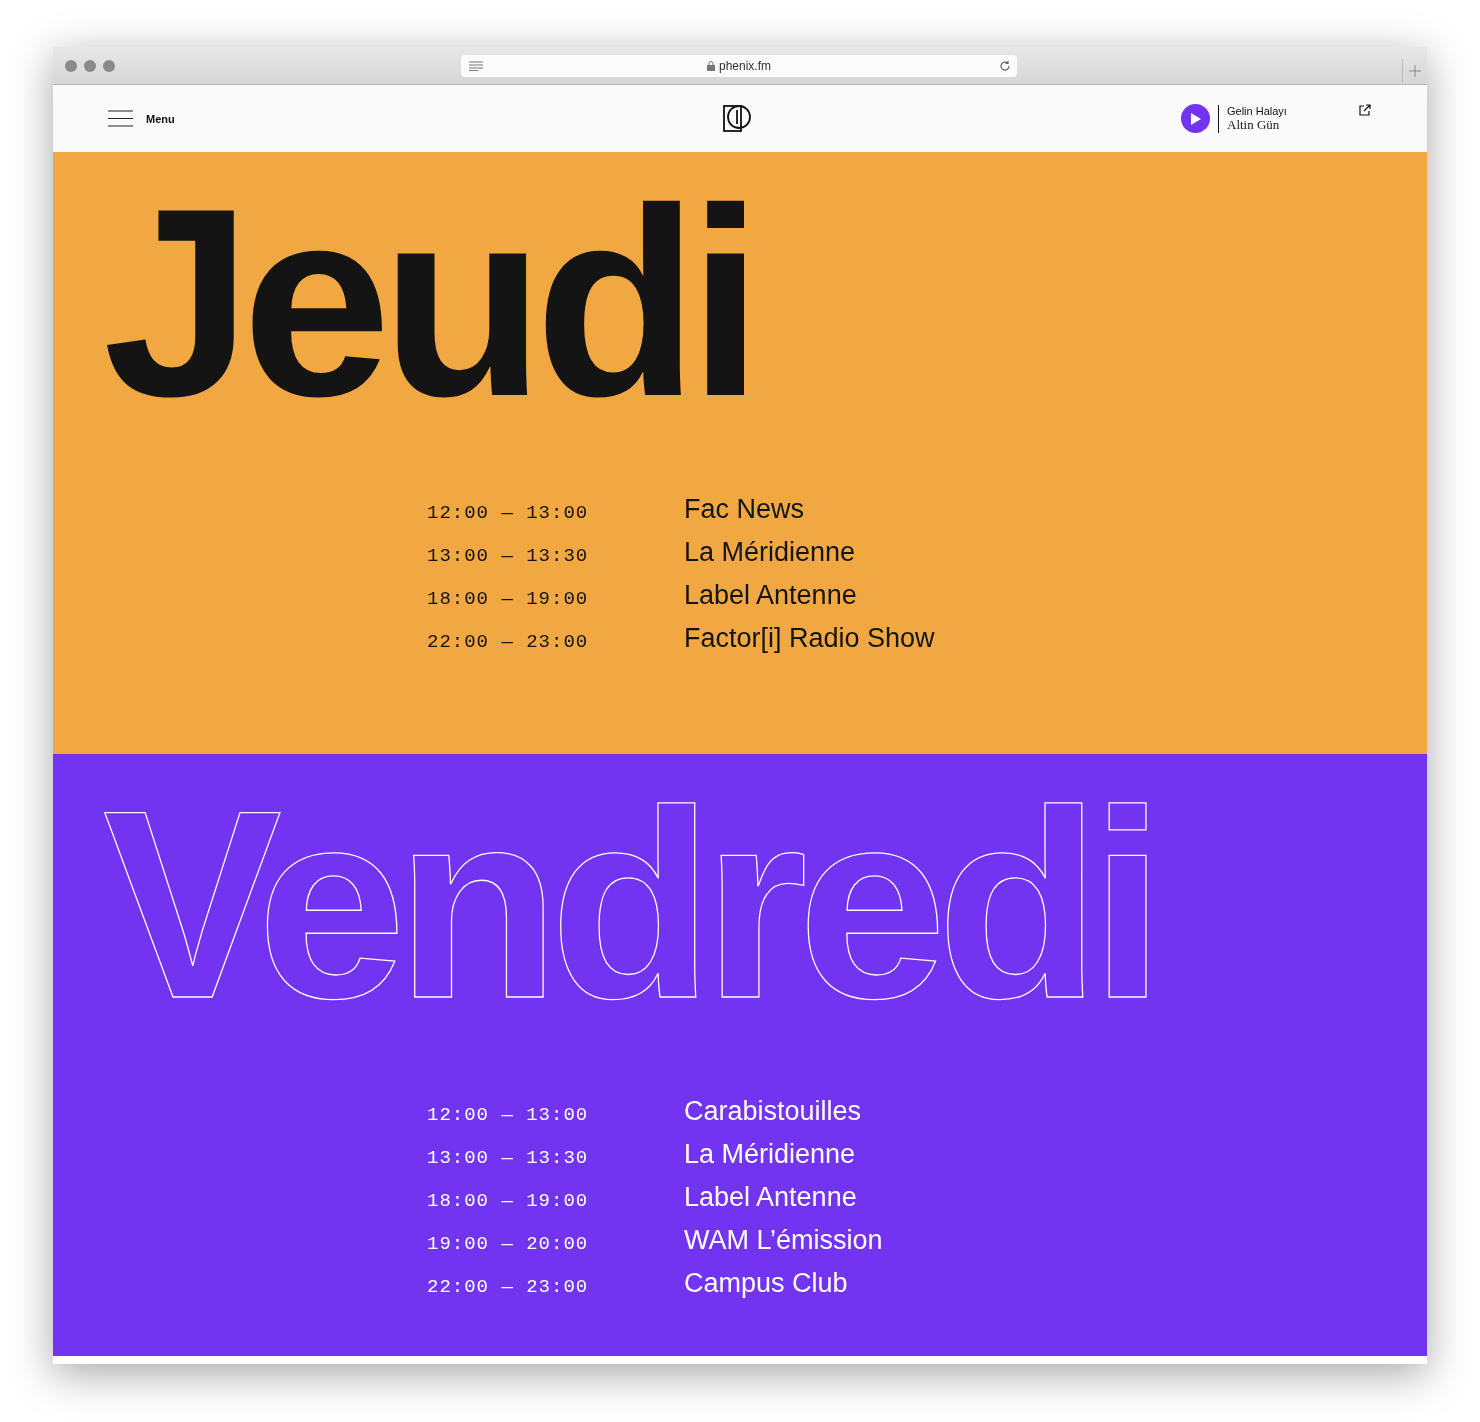 The image size is (1480, 1422). Describe the element at coordinates (428, 294) in the screenshot. I see `day-title: Jeudi` at that location.